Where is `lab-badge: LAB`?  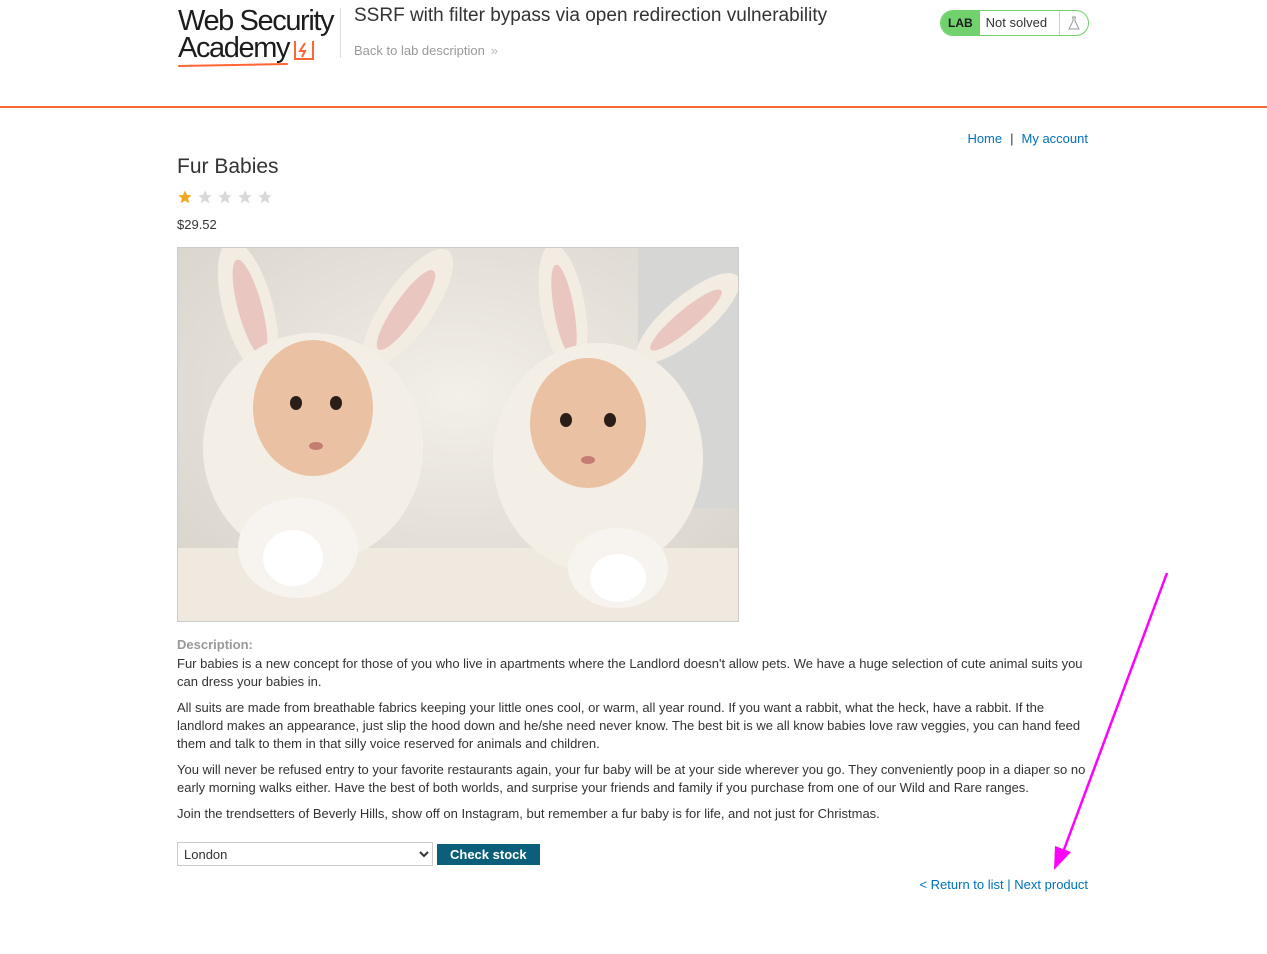 lab-badge: LAB is located at coordinates (960, 23).